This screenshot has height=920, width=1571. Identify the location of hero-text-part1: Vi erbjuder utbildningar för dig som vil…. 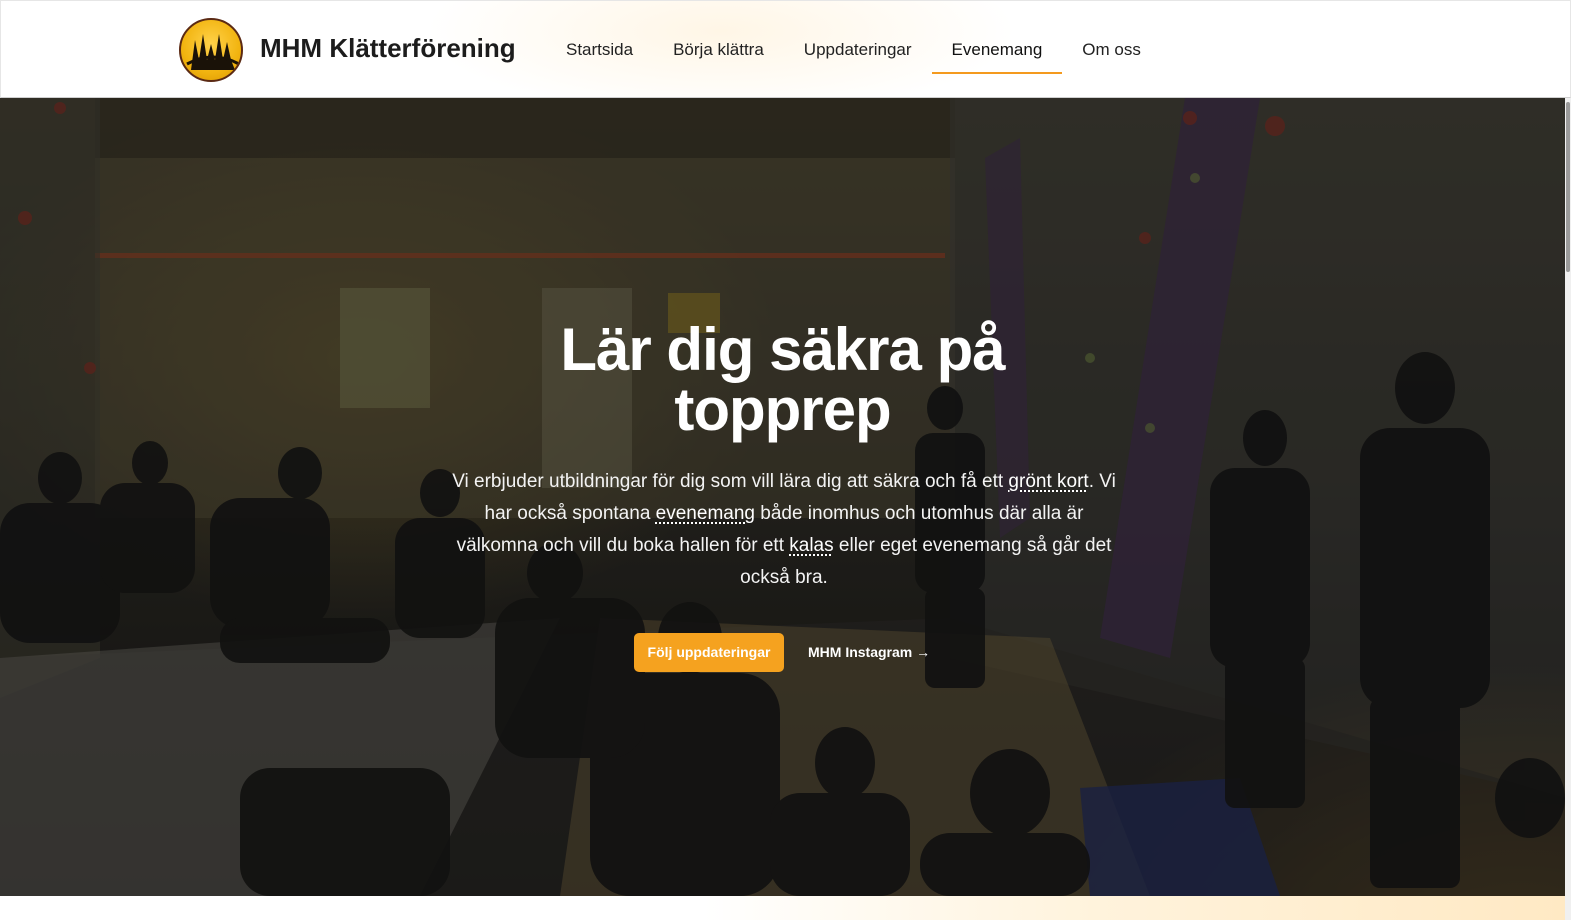
(730, 481).